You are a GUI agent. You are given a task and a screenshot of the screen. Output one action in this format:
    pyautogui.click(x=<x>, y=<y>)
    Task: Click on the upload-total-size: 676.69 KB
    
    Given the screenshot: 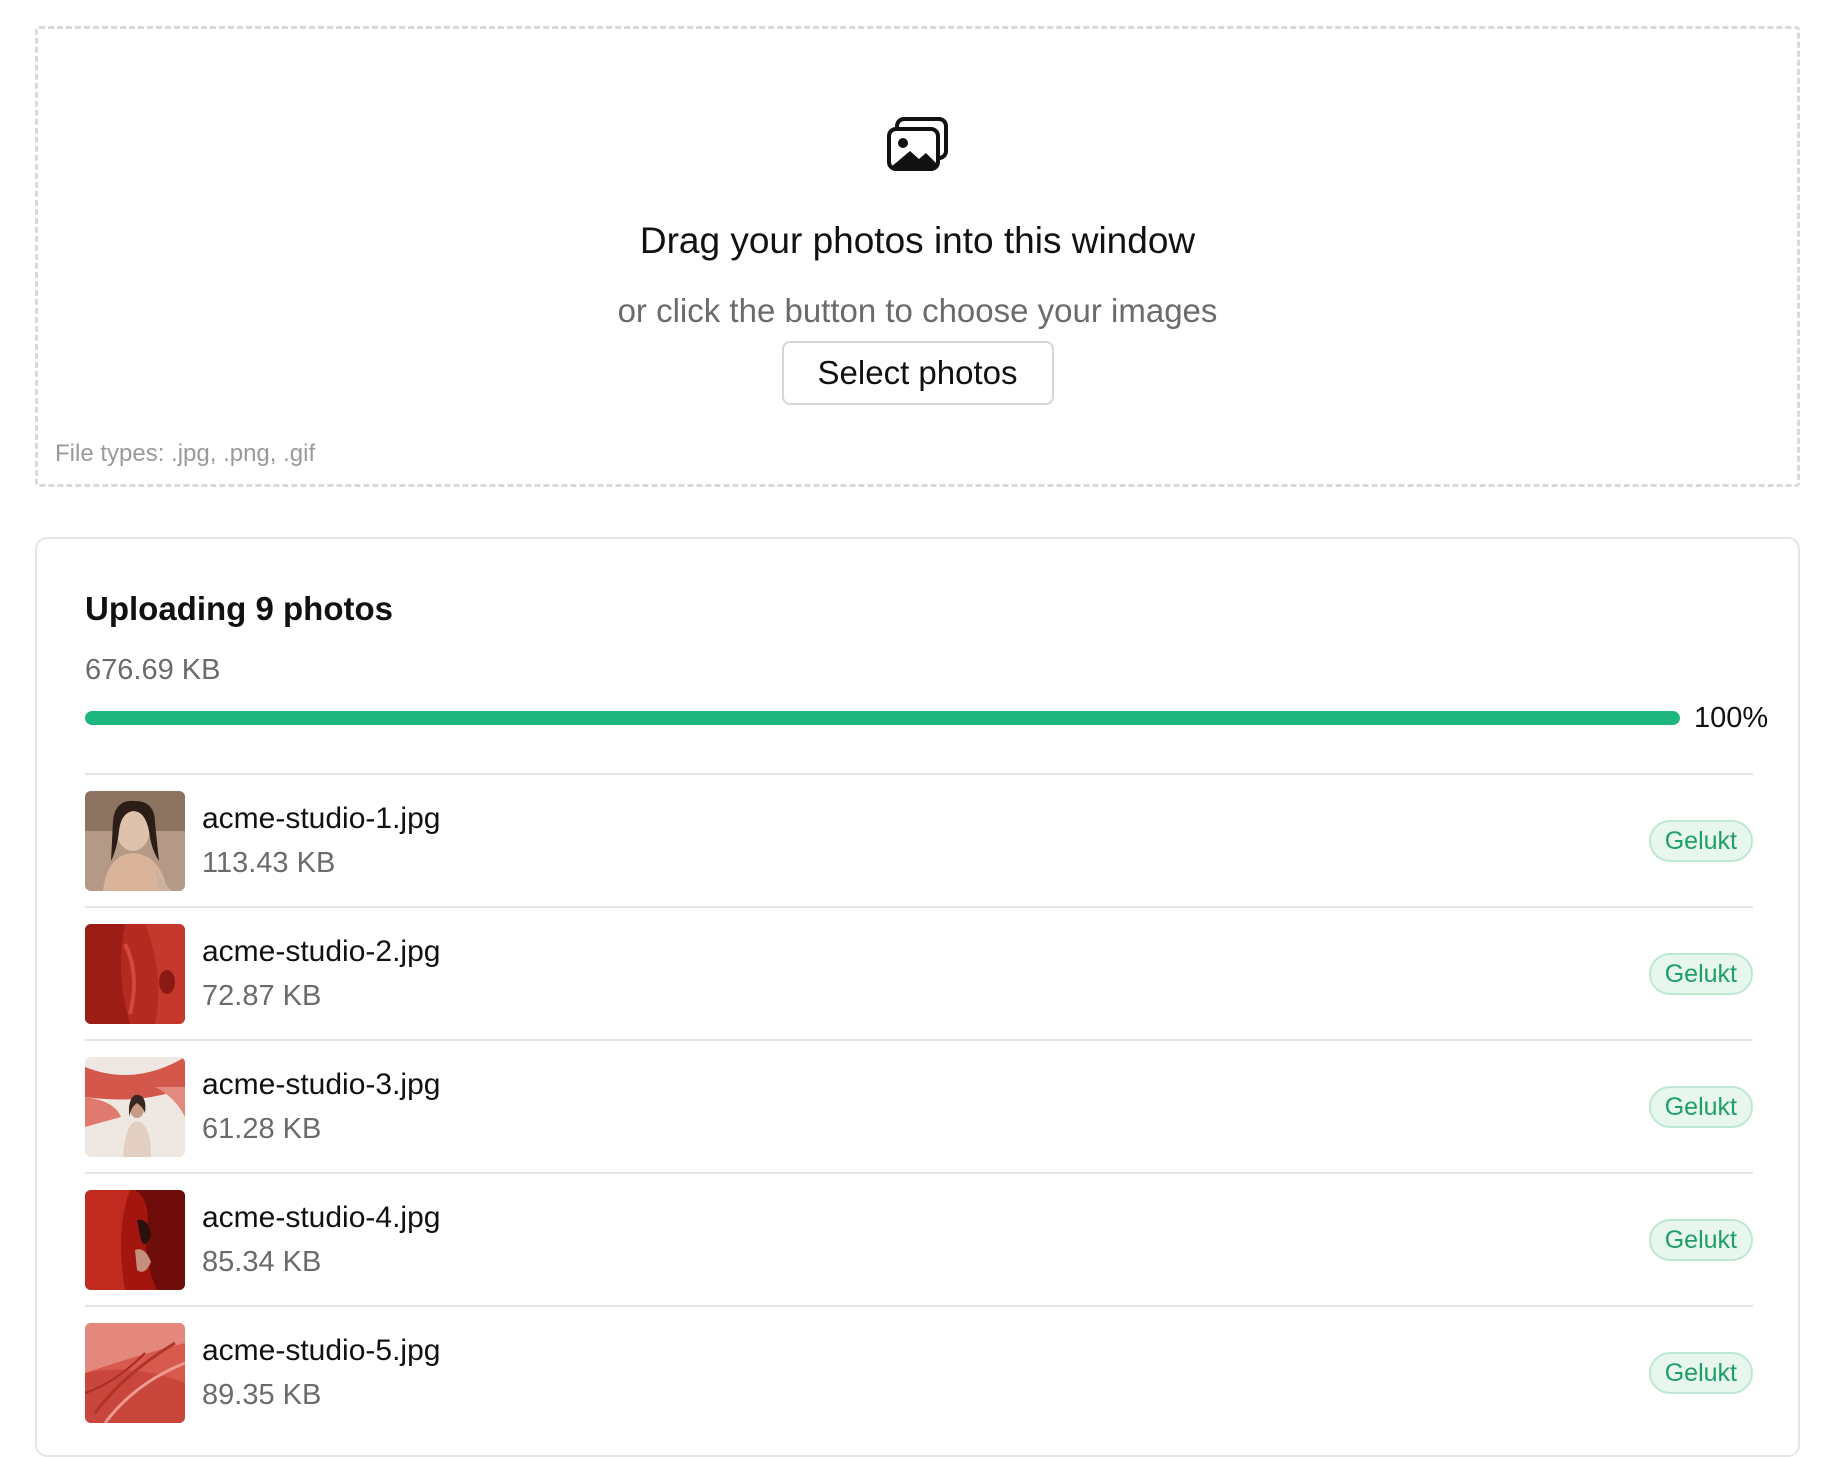 What is the action you would take?
    pyautogui.click(x=153, y=670)
    